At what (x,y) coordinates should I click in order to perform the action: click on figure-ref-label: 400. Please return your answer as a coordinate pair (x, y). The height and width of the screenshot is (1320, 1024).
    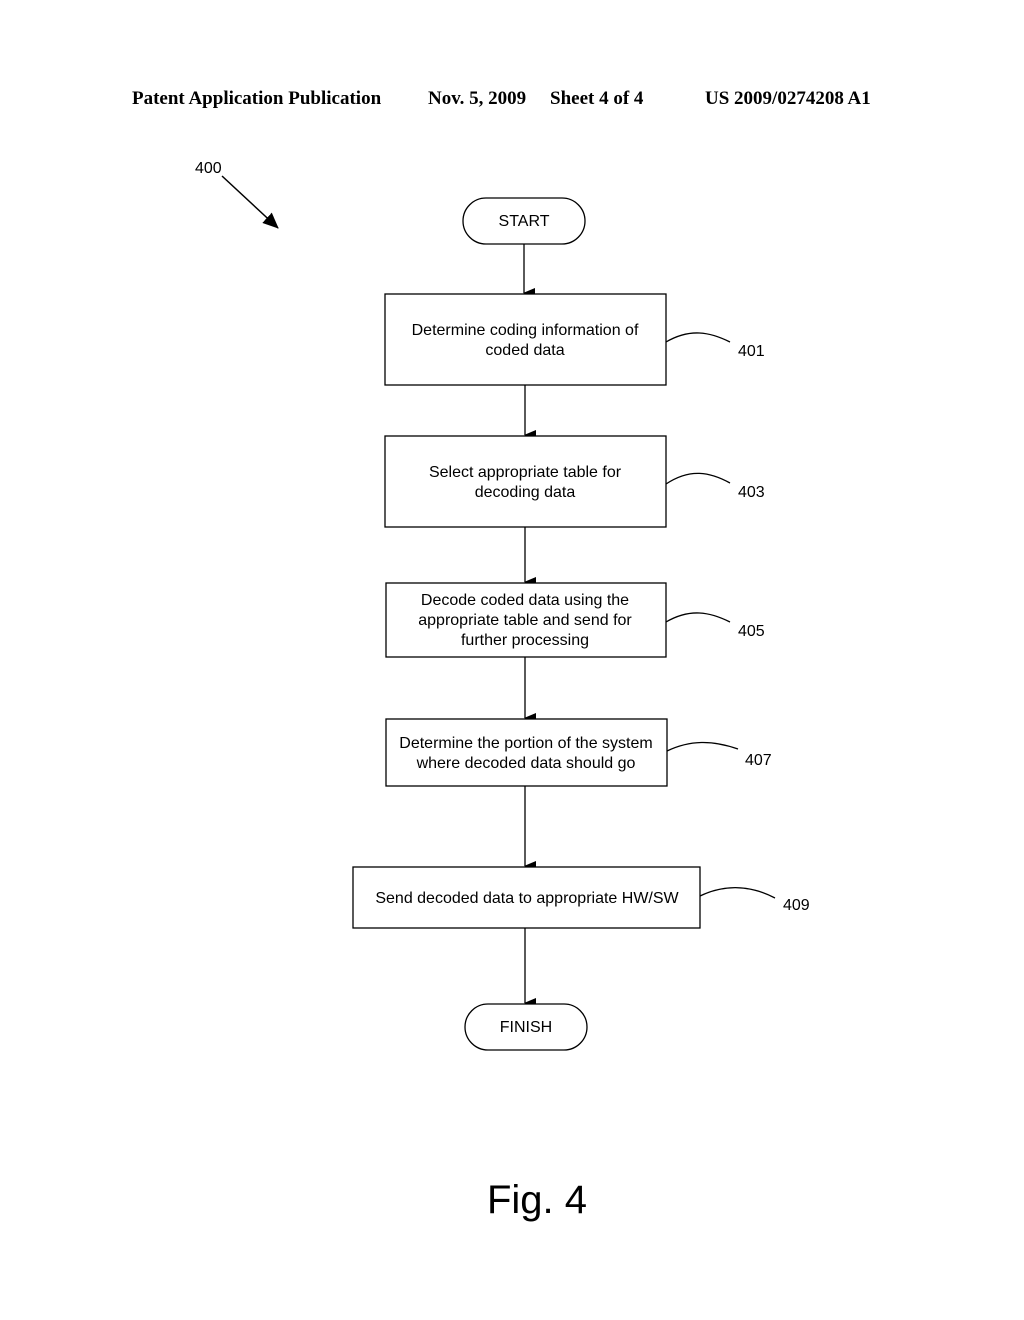
    Looking at the image, I should click on (208, 168).